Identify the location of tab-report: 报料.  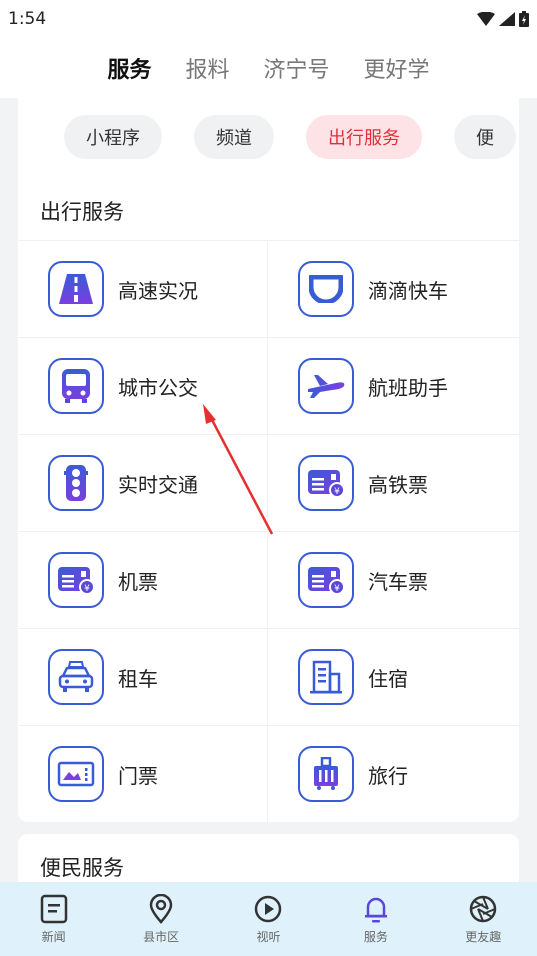
(207, 68).